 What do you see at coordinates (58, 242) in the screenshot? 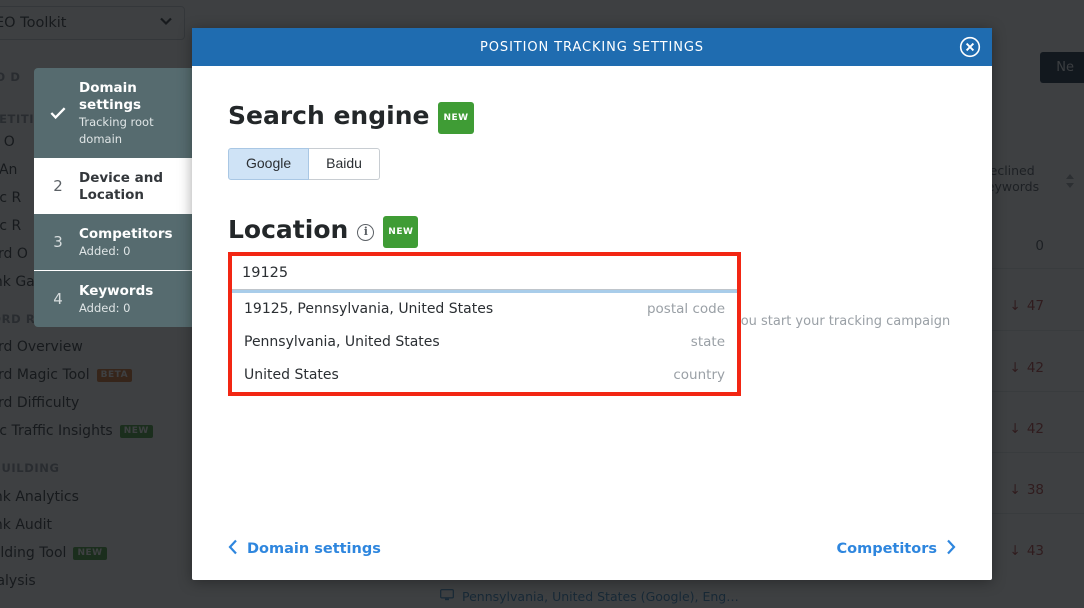
I see `step-number: 3` at bounding box center [58, 242].